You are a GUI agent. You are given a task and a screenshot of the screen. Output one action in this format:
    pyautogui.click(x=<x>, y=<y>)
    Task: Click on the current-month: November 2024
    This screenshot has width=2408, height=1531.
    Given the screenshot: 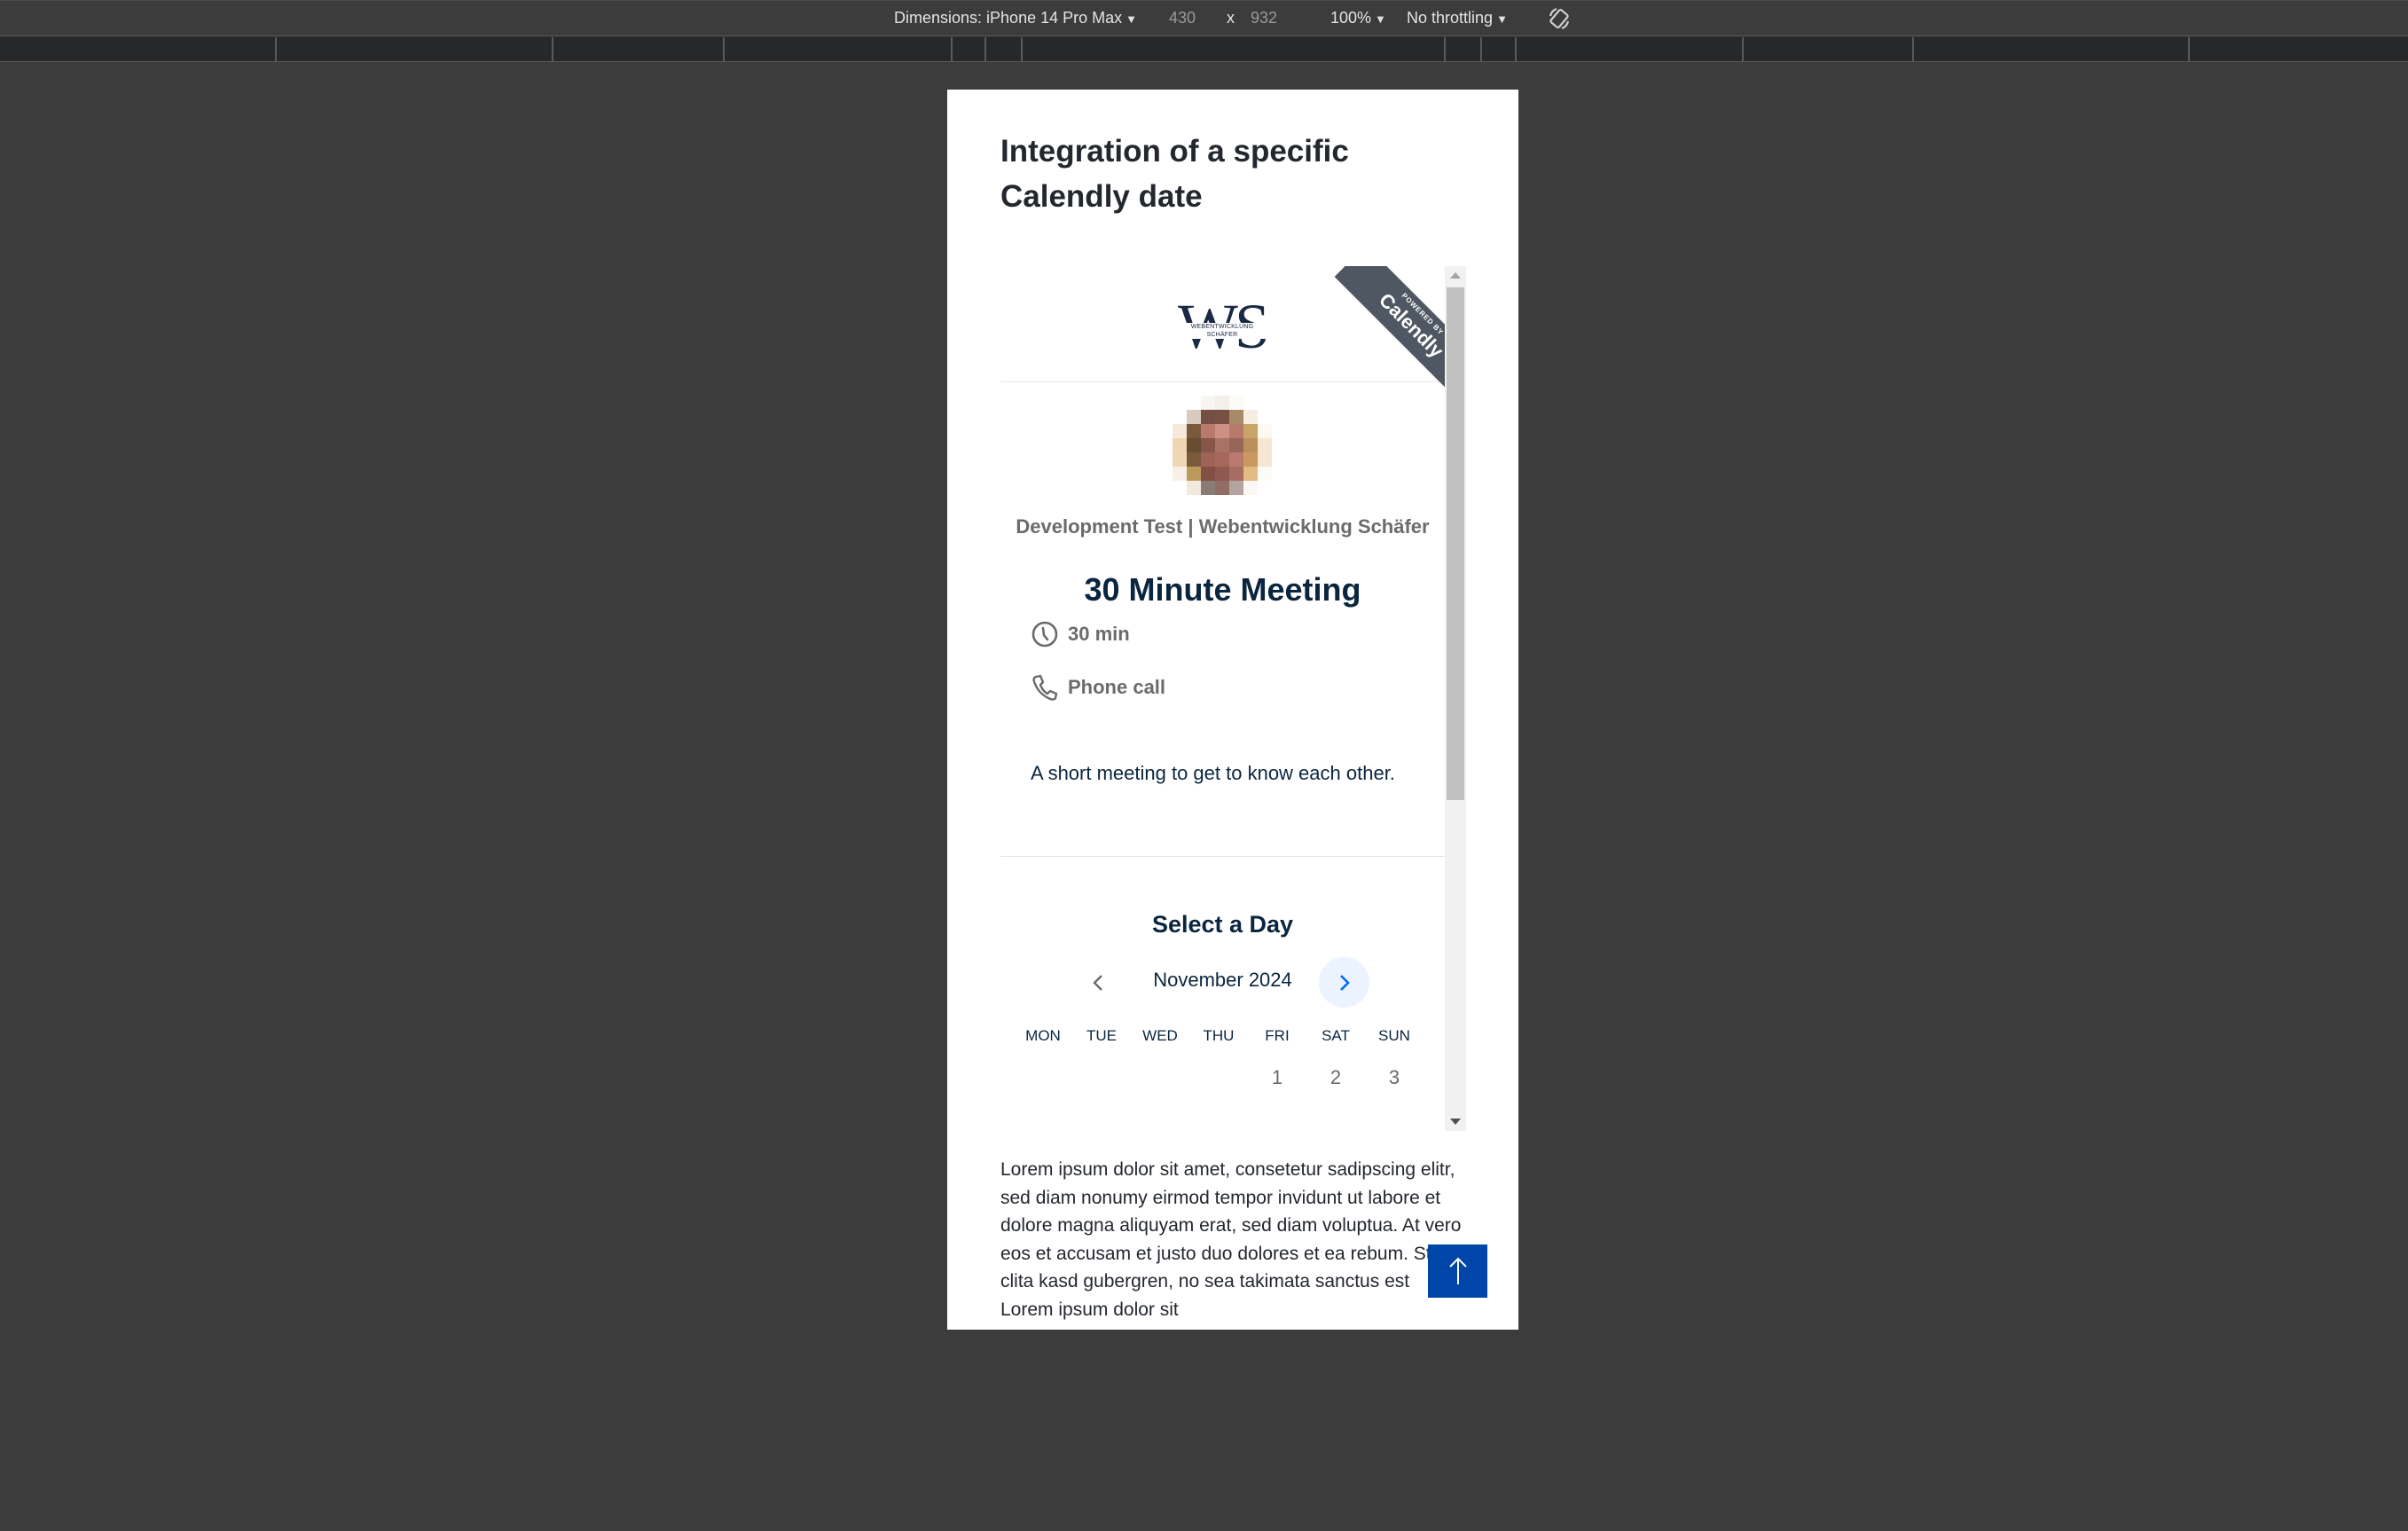 What is the action you would take?
    pyautogui.click(x=1222, y=980)
    